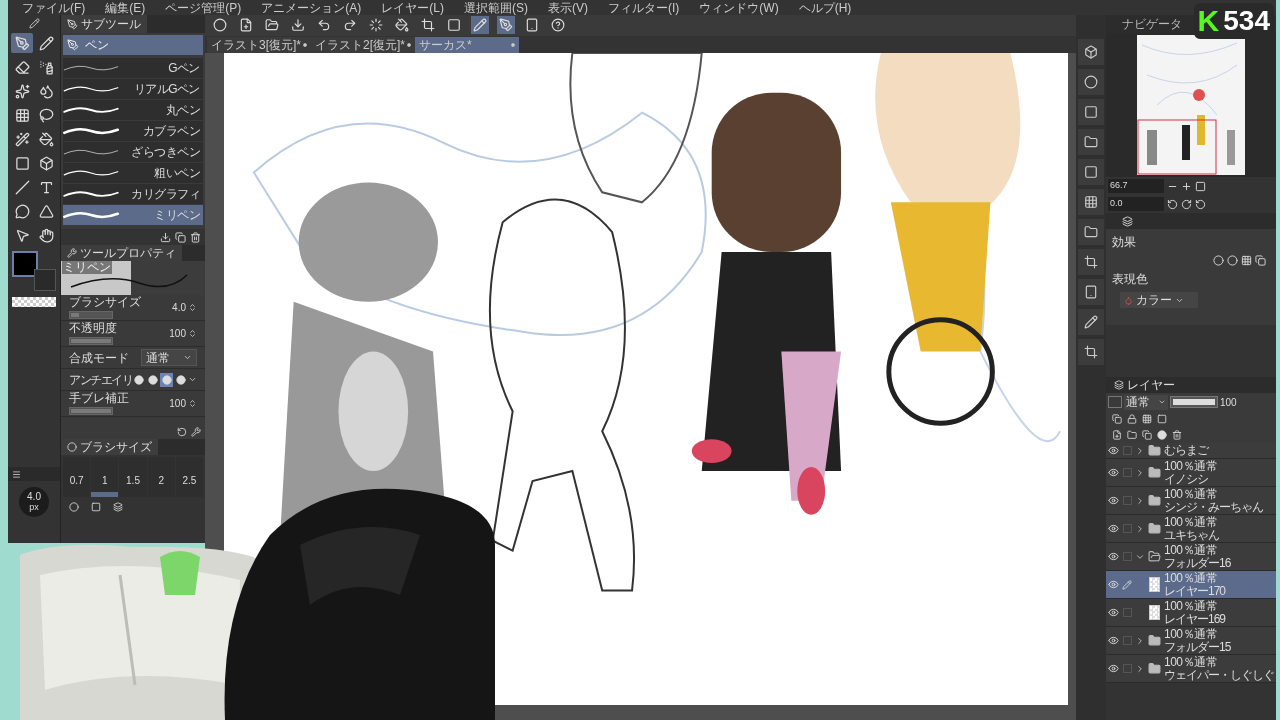 Image resolution: width=1280 pixels, height=720 pixels. Describe the element at coordinates (179, 307) in the screenshot. I see `property-value: 4.0` at that location.